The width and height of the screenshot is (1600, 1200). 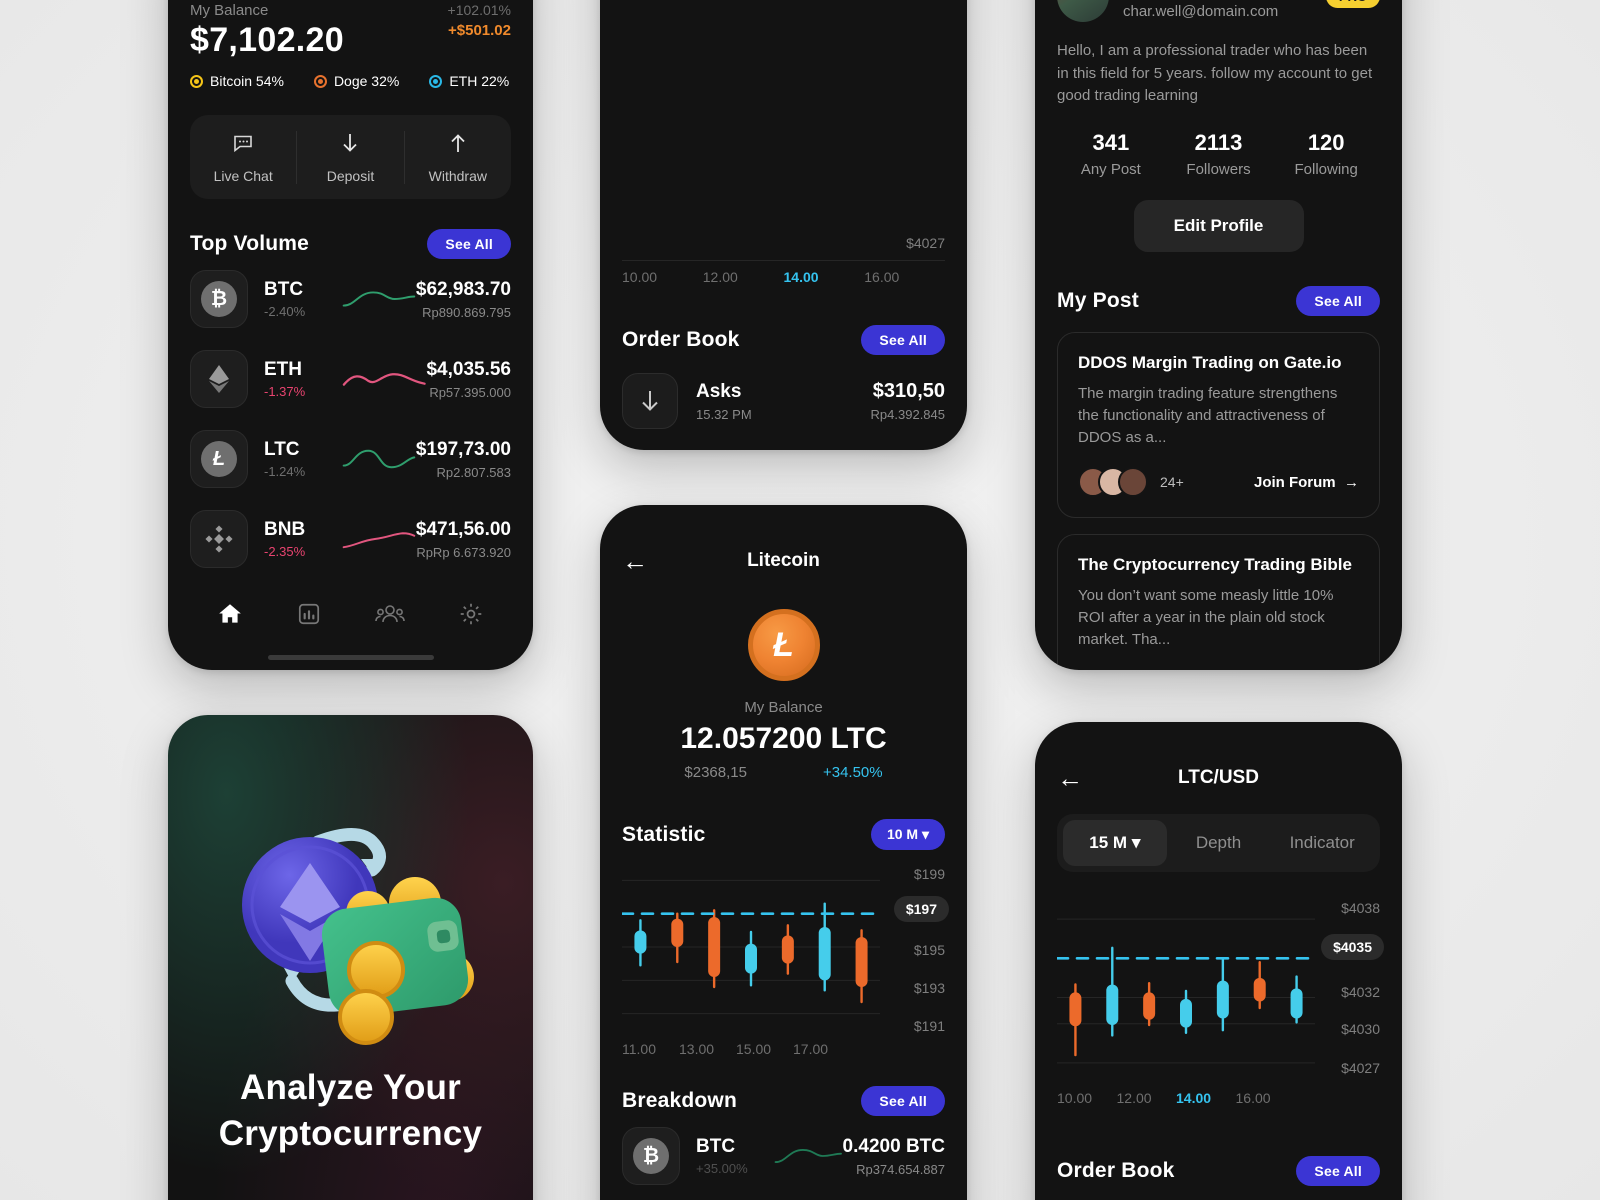 I want to click on list-item: ₿ BTC +35.00% 0.4200 BTC Rp374.654.887, so click(x=783, y=1156).